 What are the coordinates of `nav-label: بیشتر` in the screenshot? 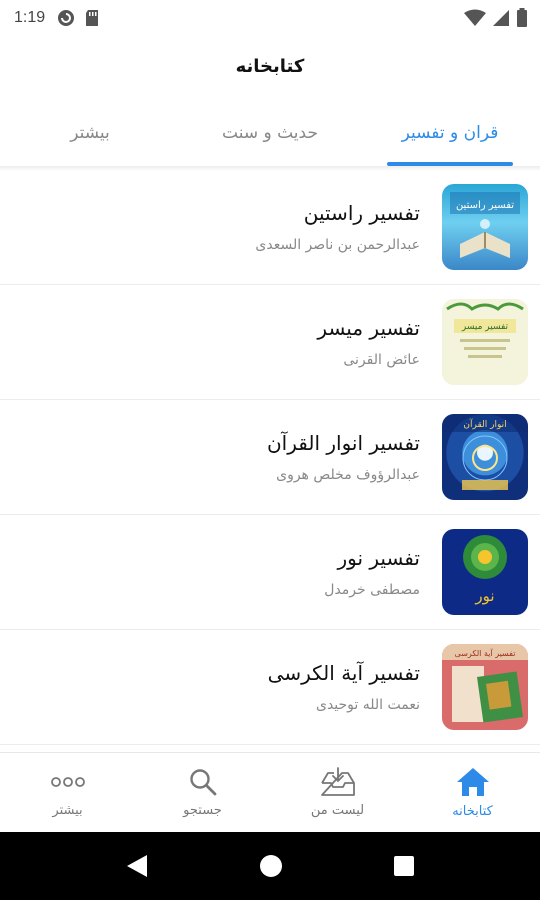 It's located at (67, 810).